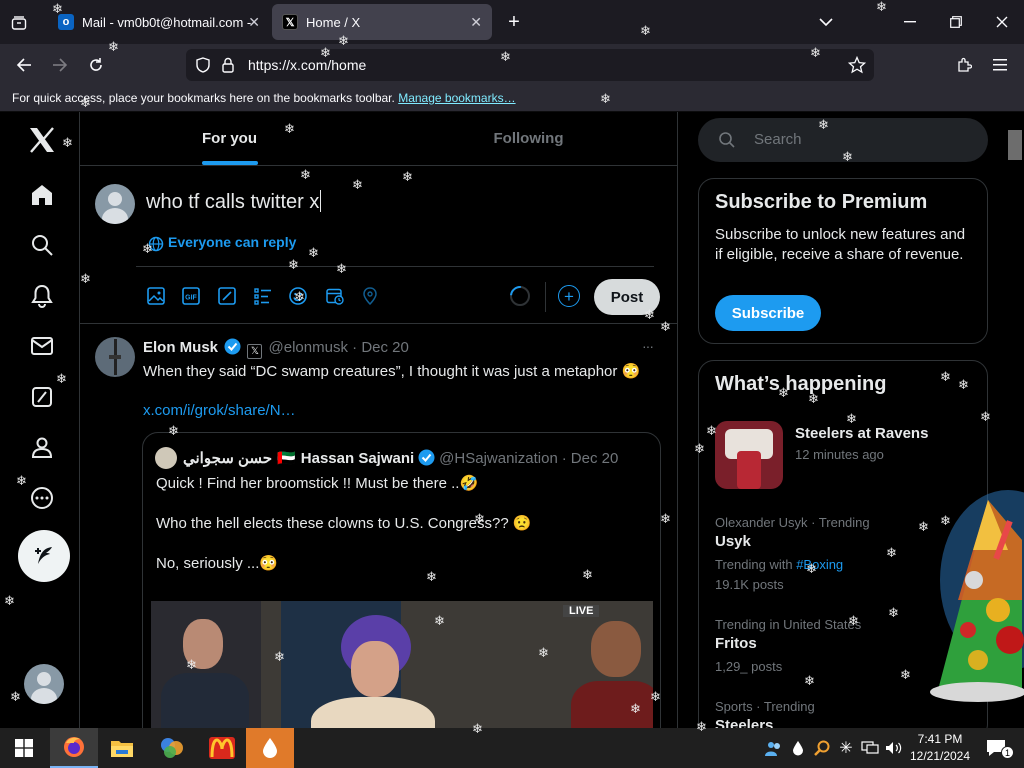 The height and width of the screenshot is (768, 1024). I want to click on video-person-suit, so click(205, 700).